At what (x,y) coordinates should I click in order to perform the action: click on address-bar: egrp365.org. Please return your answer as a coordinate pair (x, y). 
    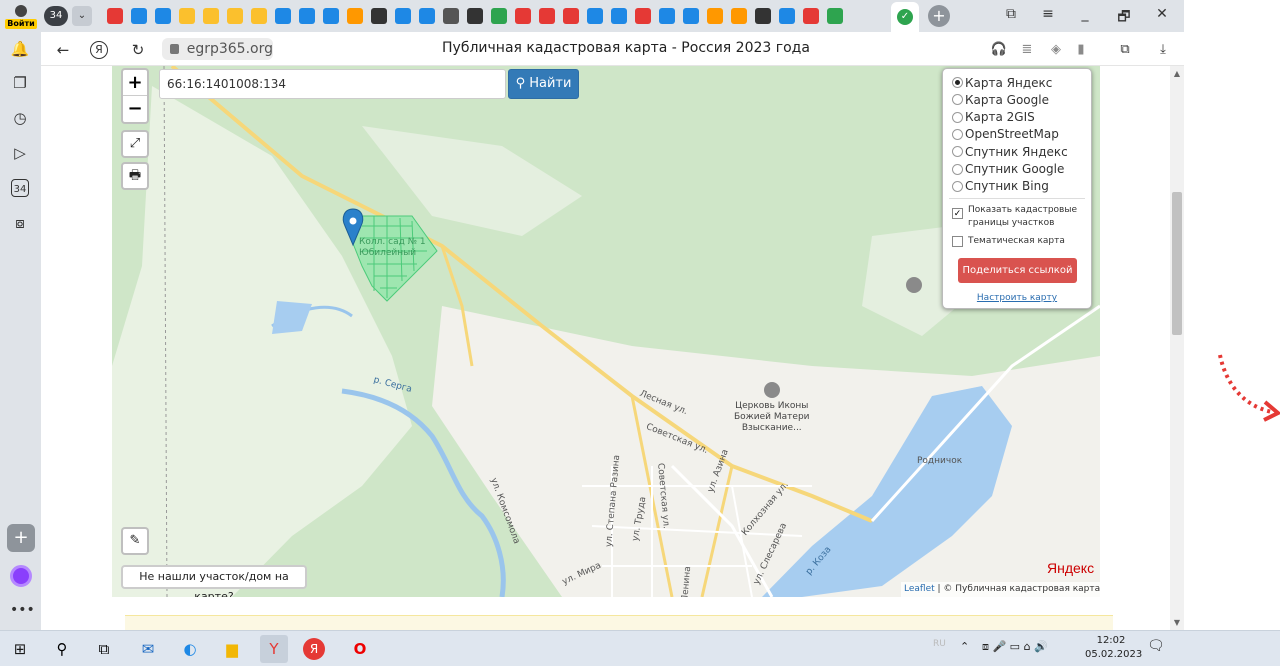
    Looking at the image, I should click on (217, 49).